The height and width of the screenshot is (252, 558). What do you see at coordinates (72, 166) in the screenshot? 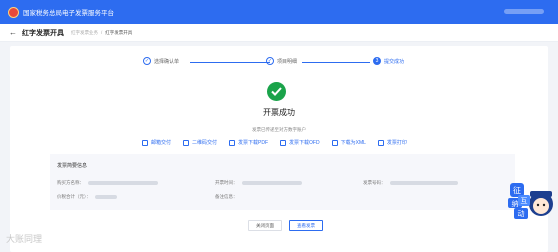
I see `summary-title: 发票简要信息` at bounding box center [72, 166].